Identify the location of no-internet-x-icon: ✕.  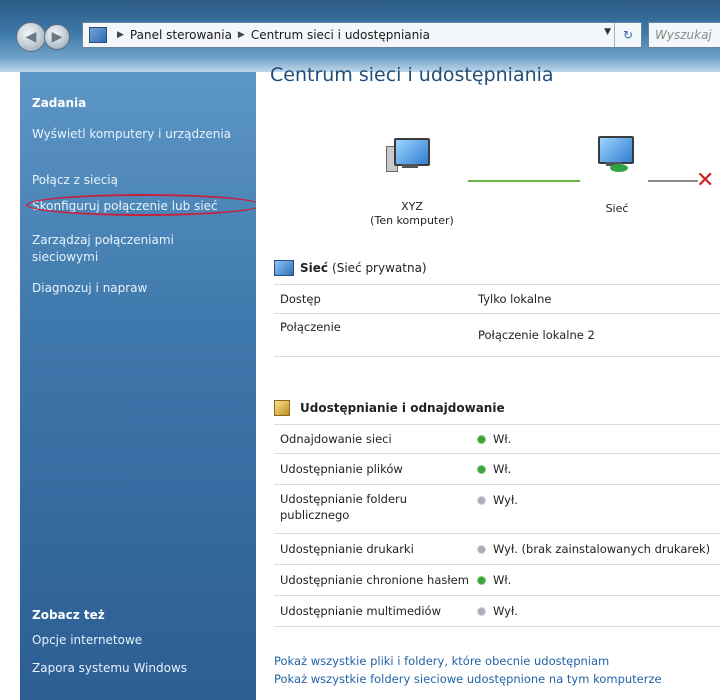
(705, 180).